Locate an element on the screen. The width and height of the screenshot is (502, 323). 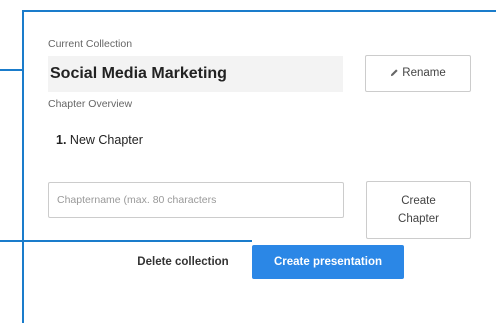
create-chapter-label-line1: Create is located at coordinates (418, 201).